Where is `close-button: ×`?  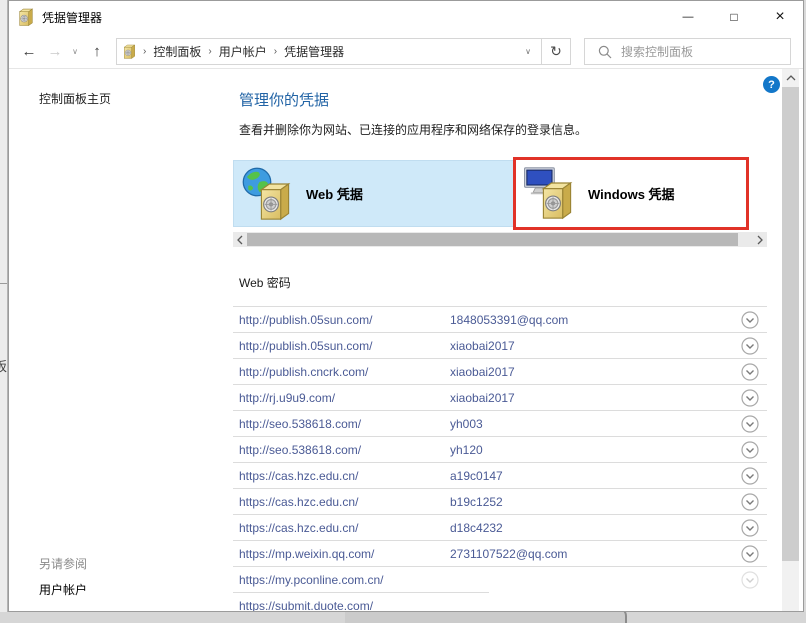
close-button: × is located at coordinates (780, 16).